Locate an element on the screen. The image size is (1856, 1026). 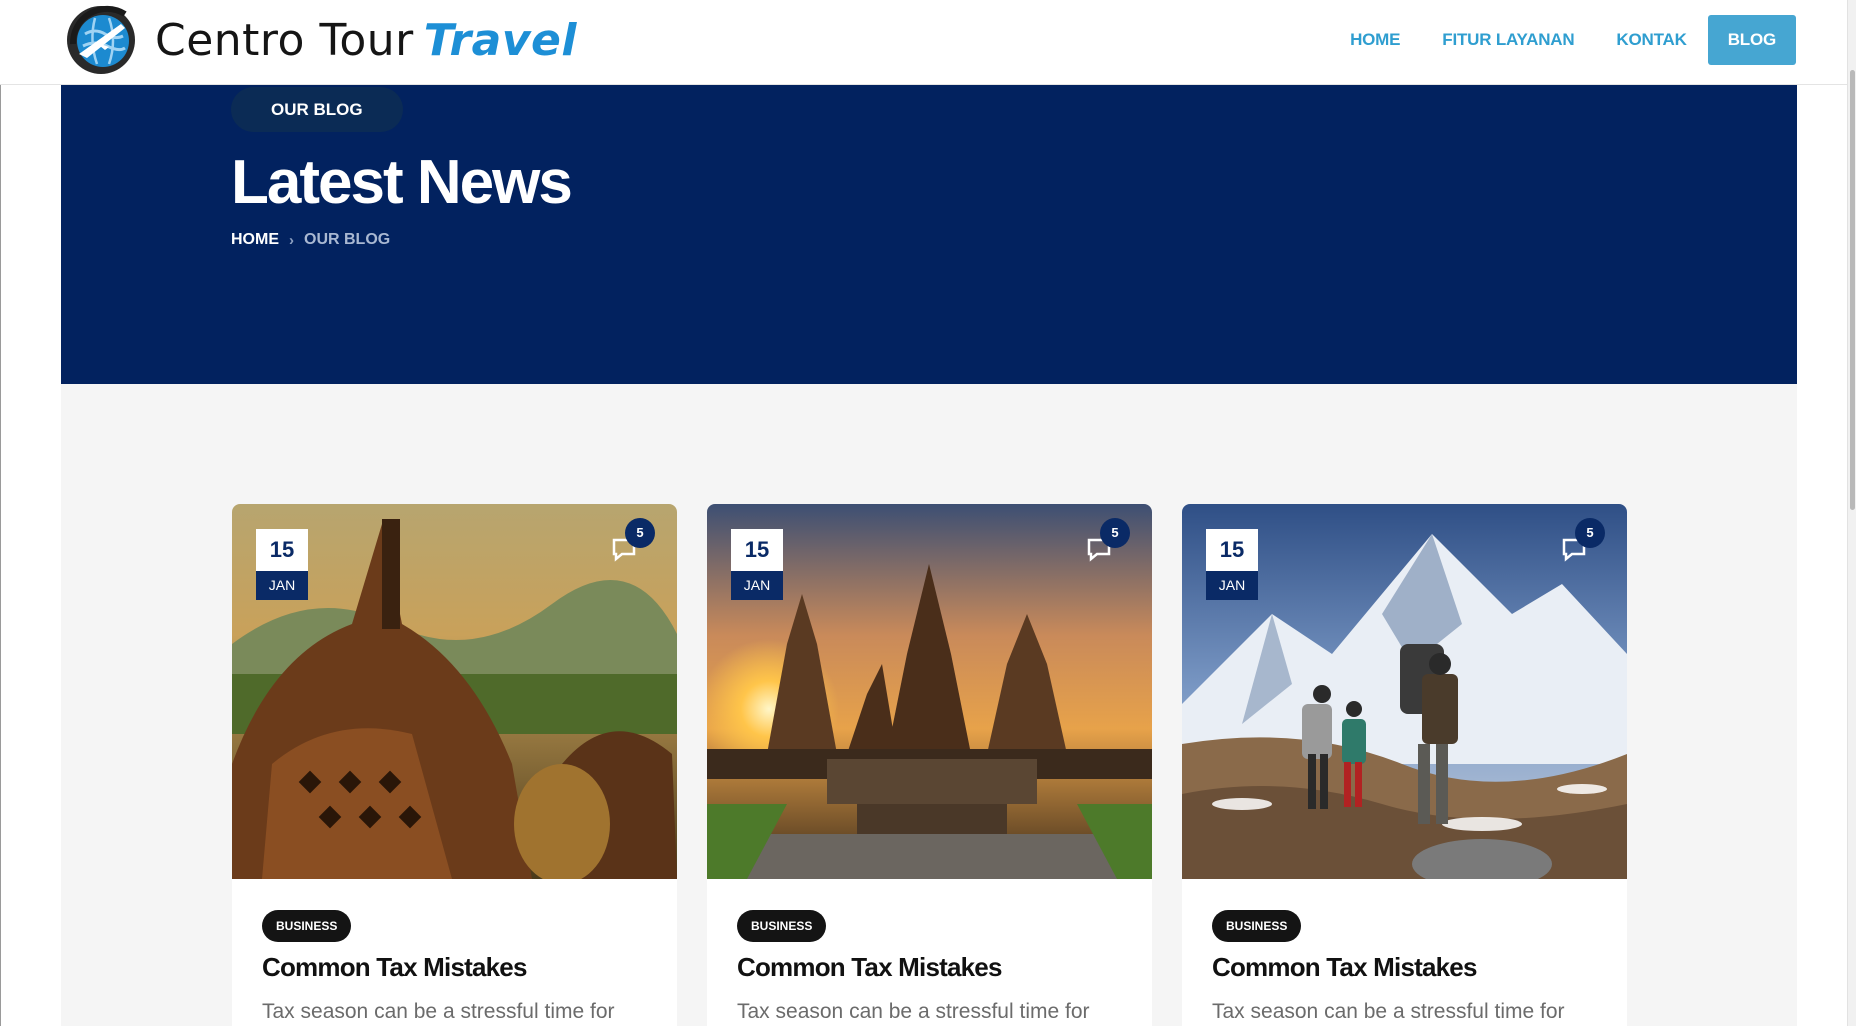
nav-kontak: KONTAK is located at coordinates (1651, 40).